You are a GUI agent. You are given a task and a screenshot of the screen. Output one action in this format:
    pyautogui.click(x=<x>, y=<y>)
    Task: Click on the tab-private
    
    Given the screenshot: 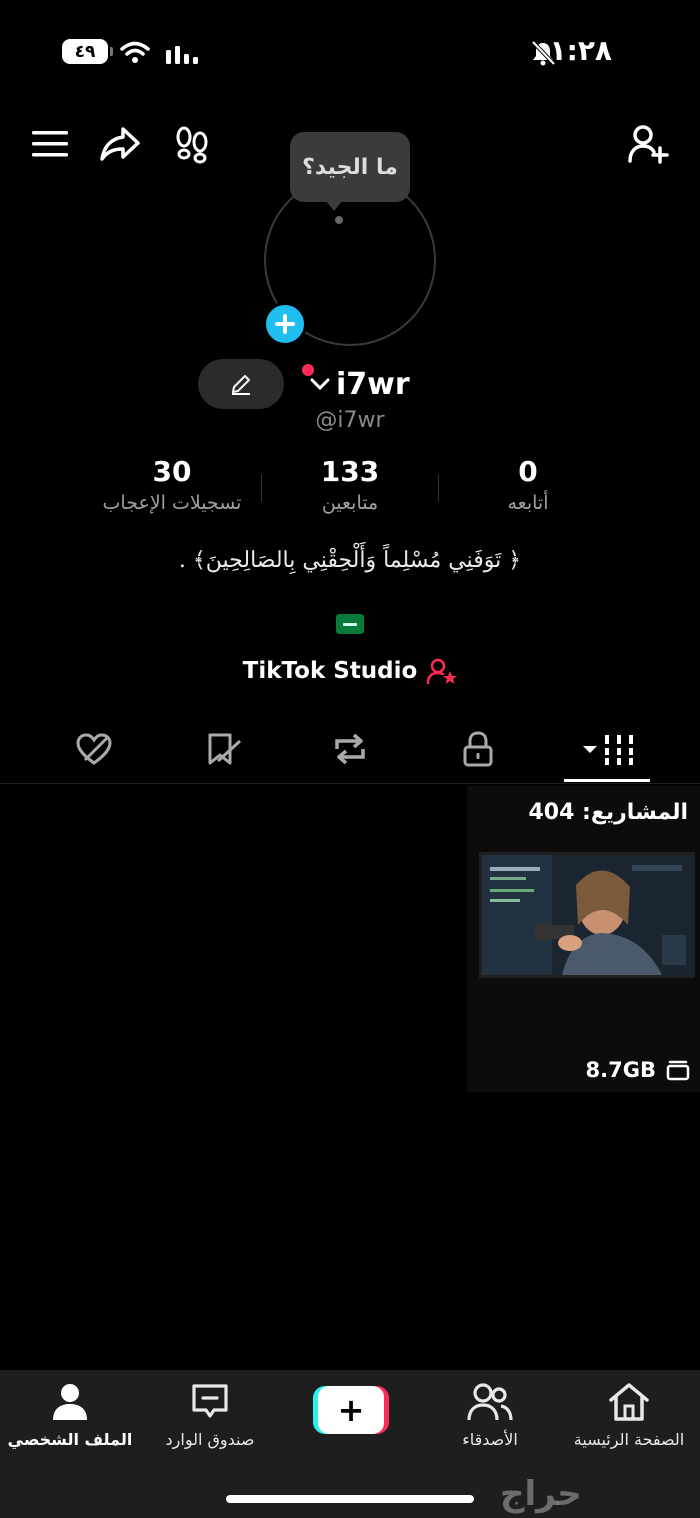 What is the action you would take?
    pyautogui.click(x=478, y=749)
    